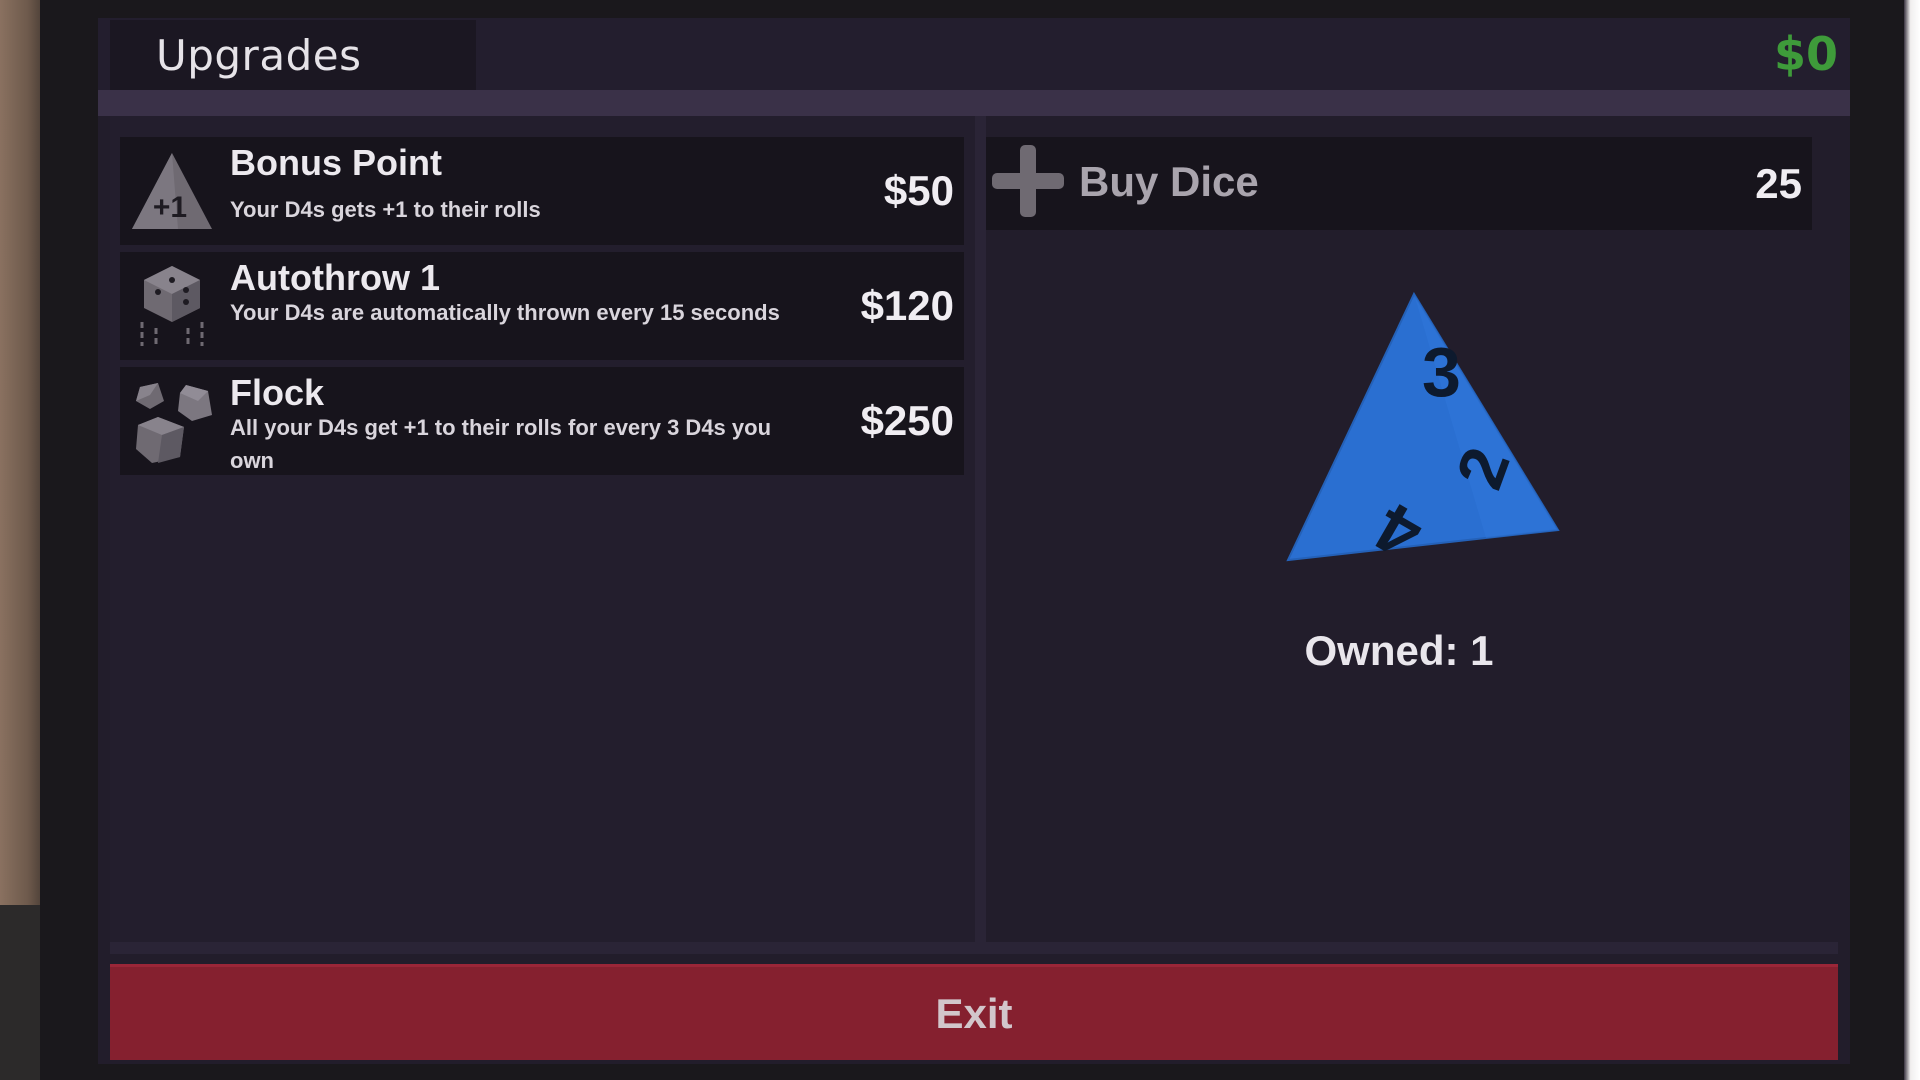 This screenshot has height=1080, width=1920. I want to click on upgrade-name: Flock, so click(277, 392).